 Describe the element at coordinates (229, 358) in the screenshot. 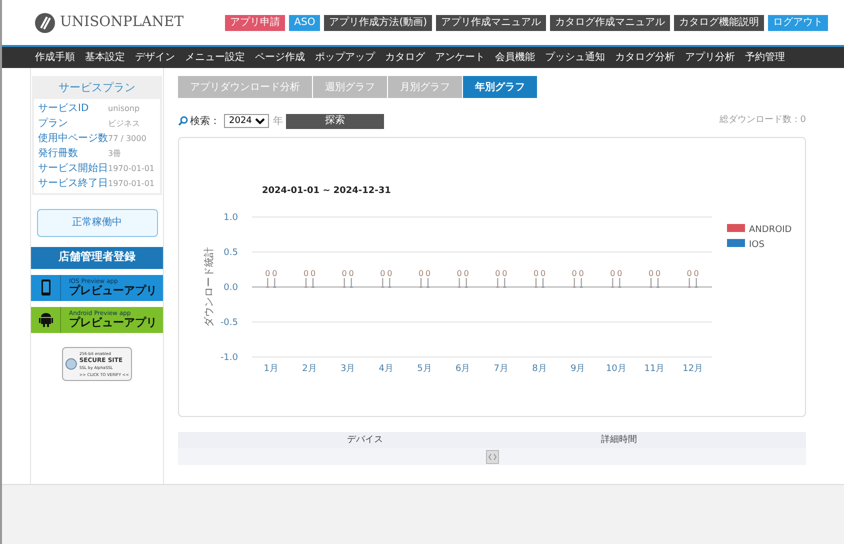

I see `y-tick-label: -1.0` at that location.